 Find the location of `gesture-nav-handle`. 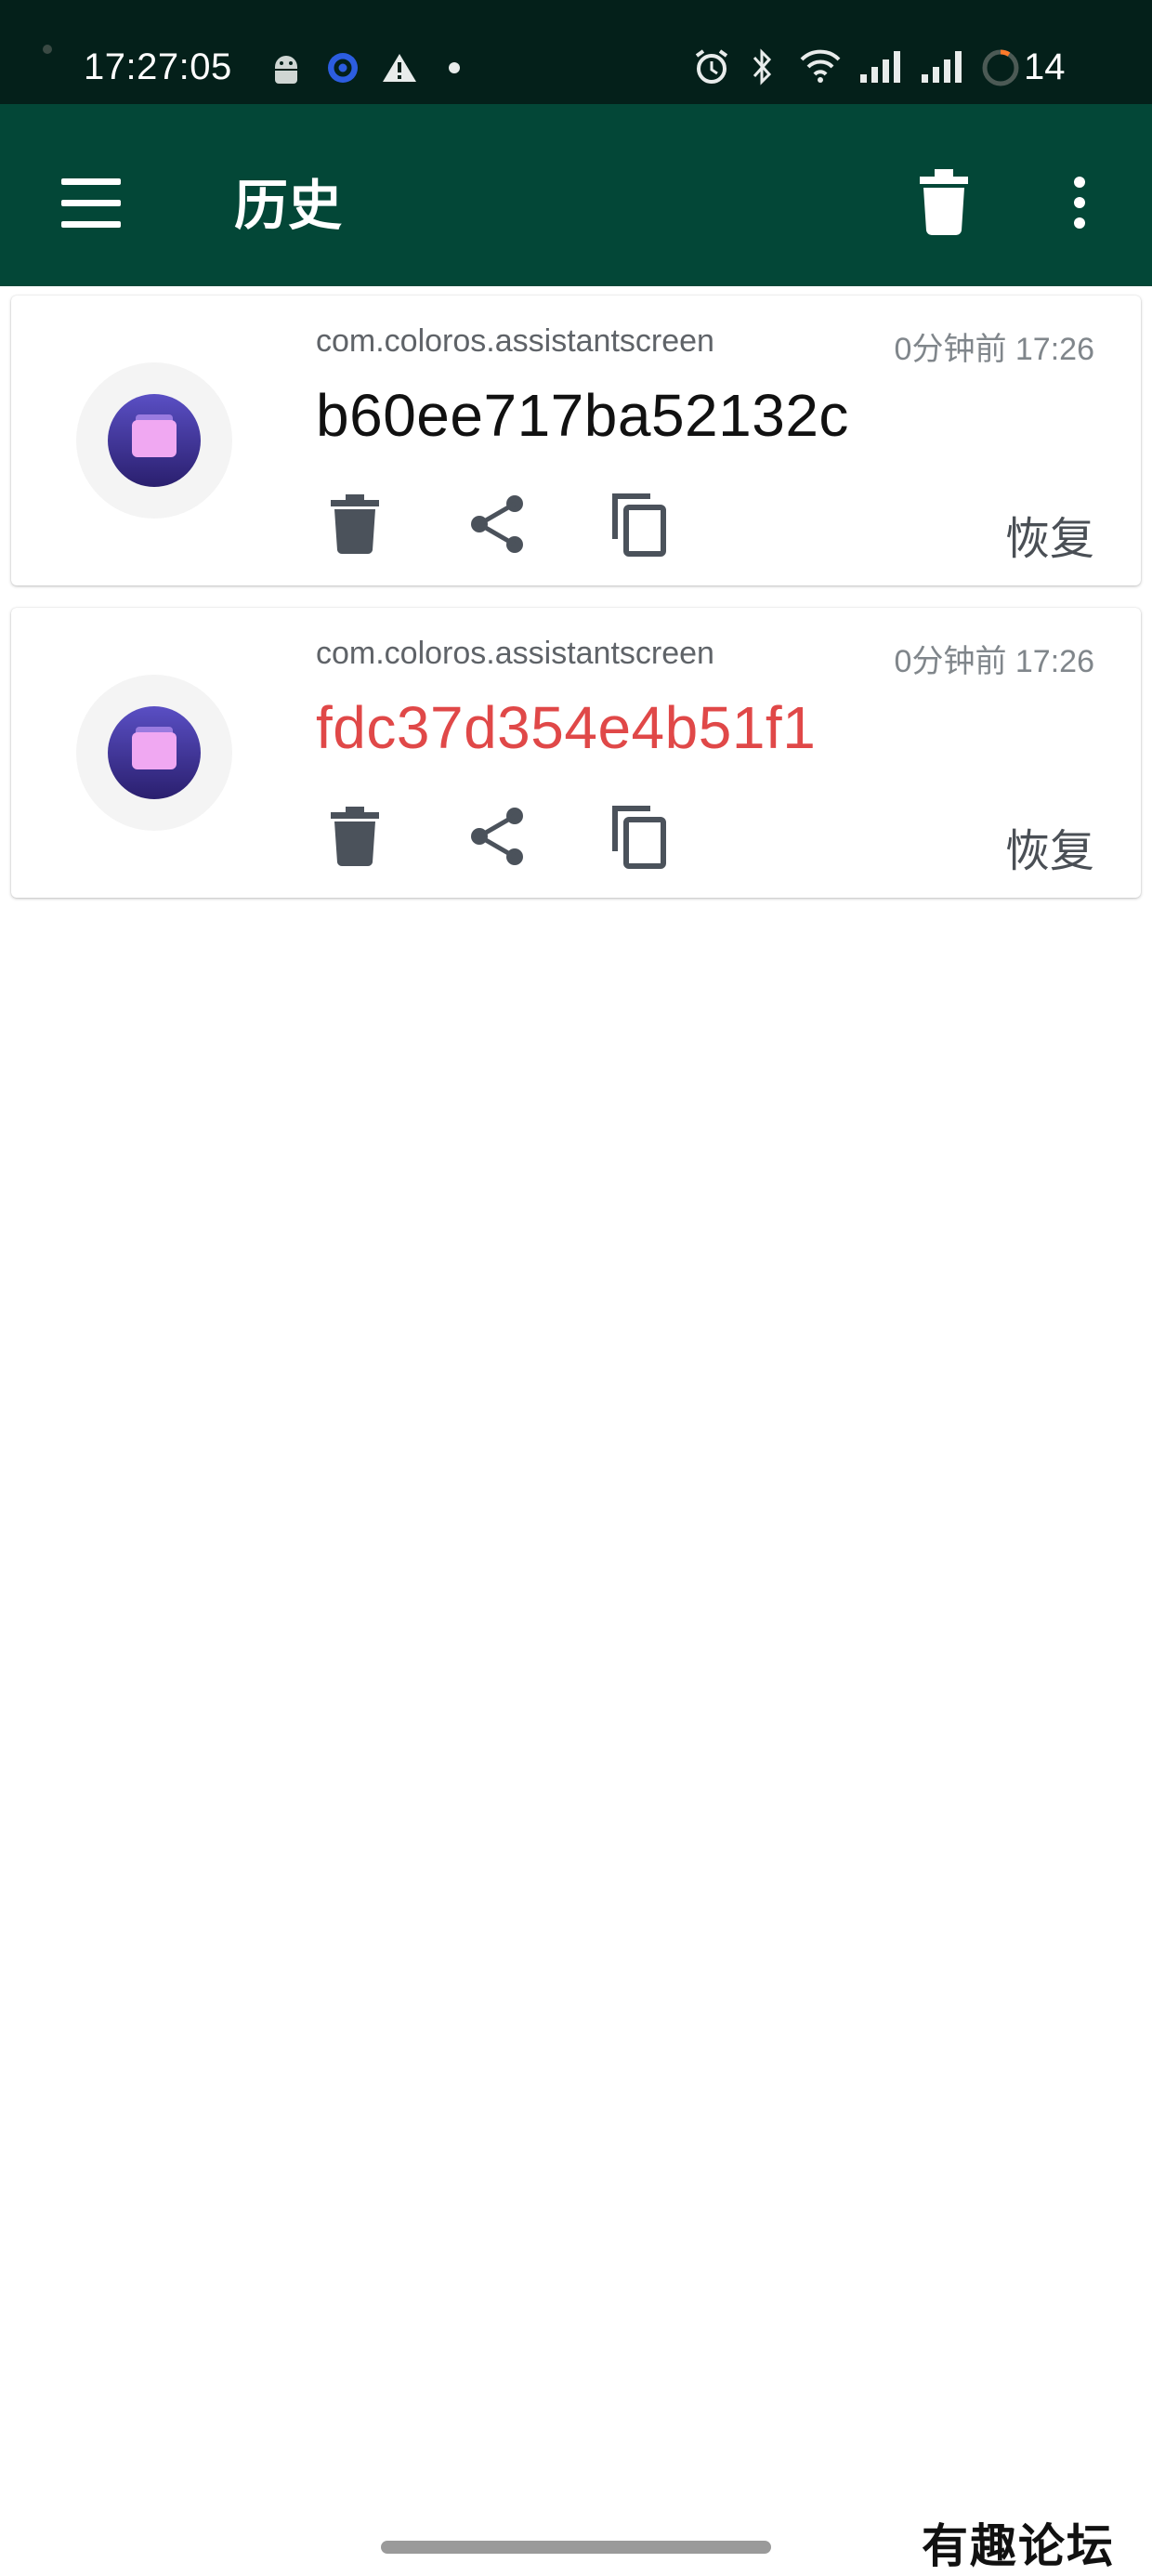

gesture-nav-handle is located at coordinates (576, 2547).